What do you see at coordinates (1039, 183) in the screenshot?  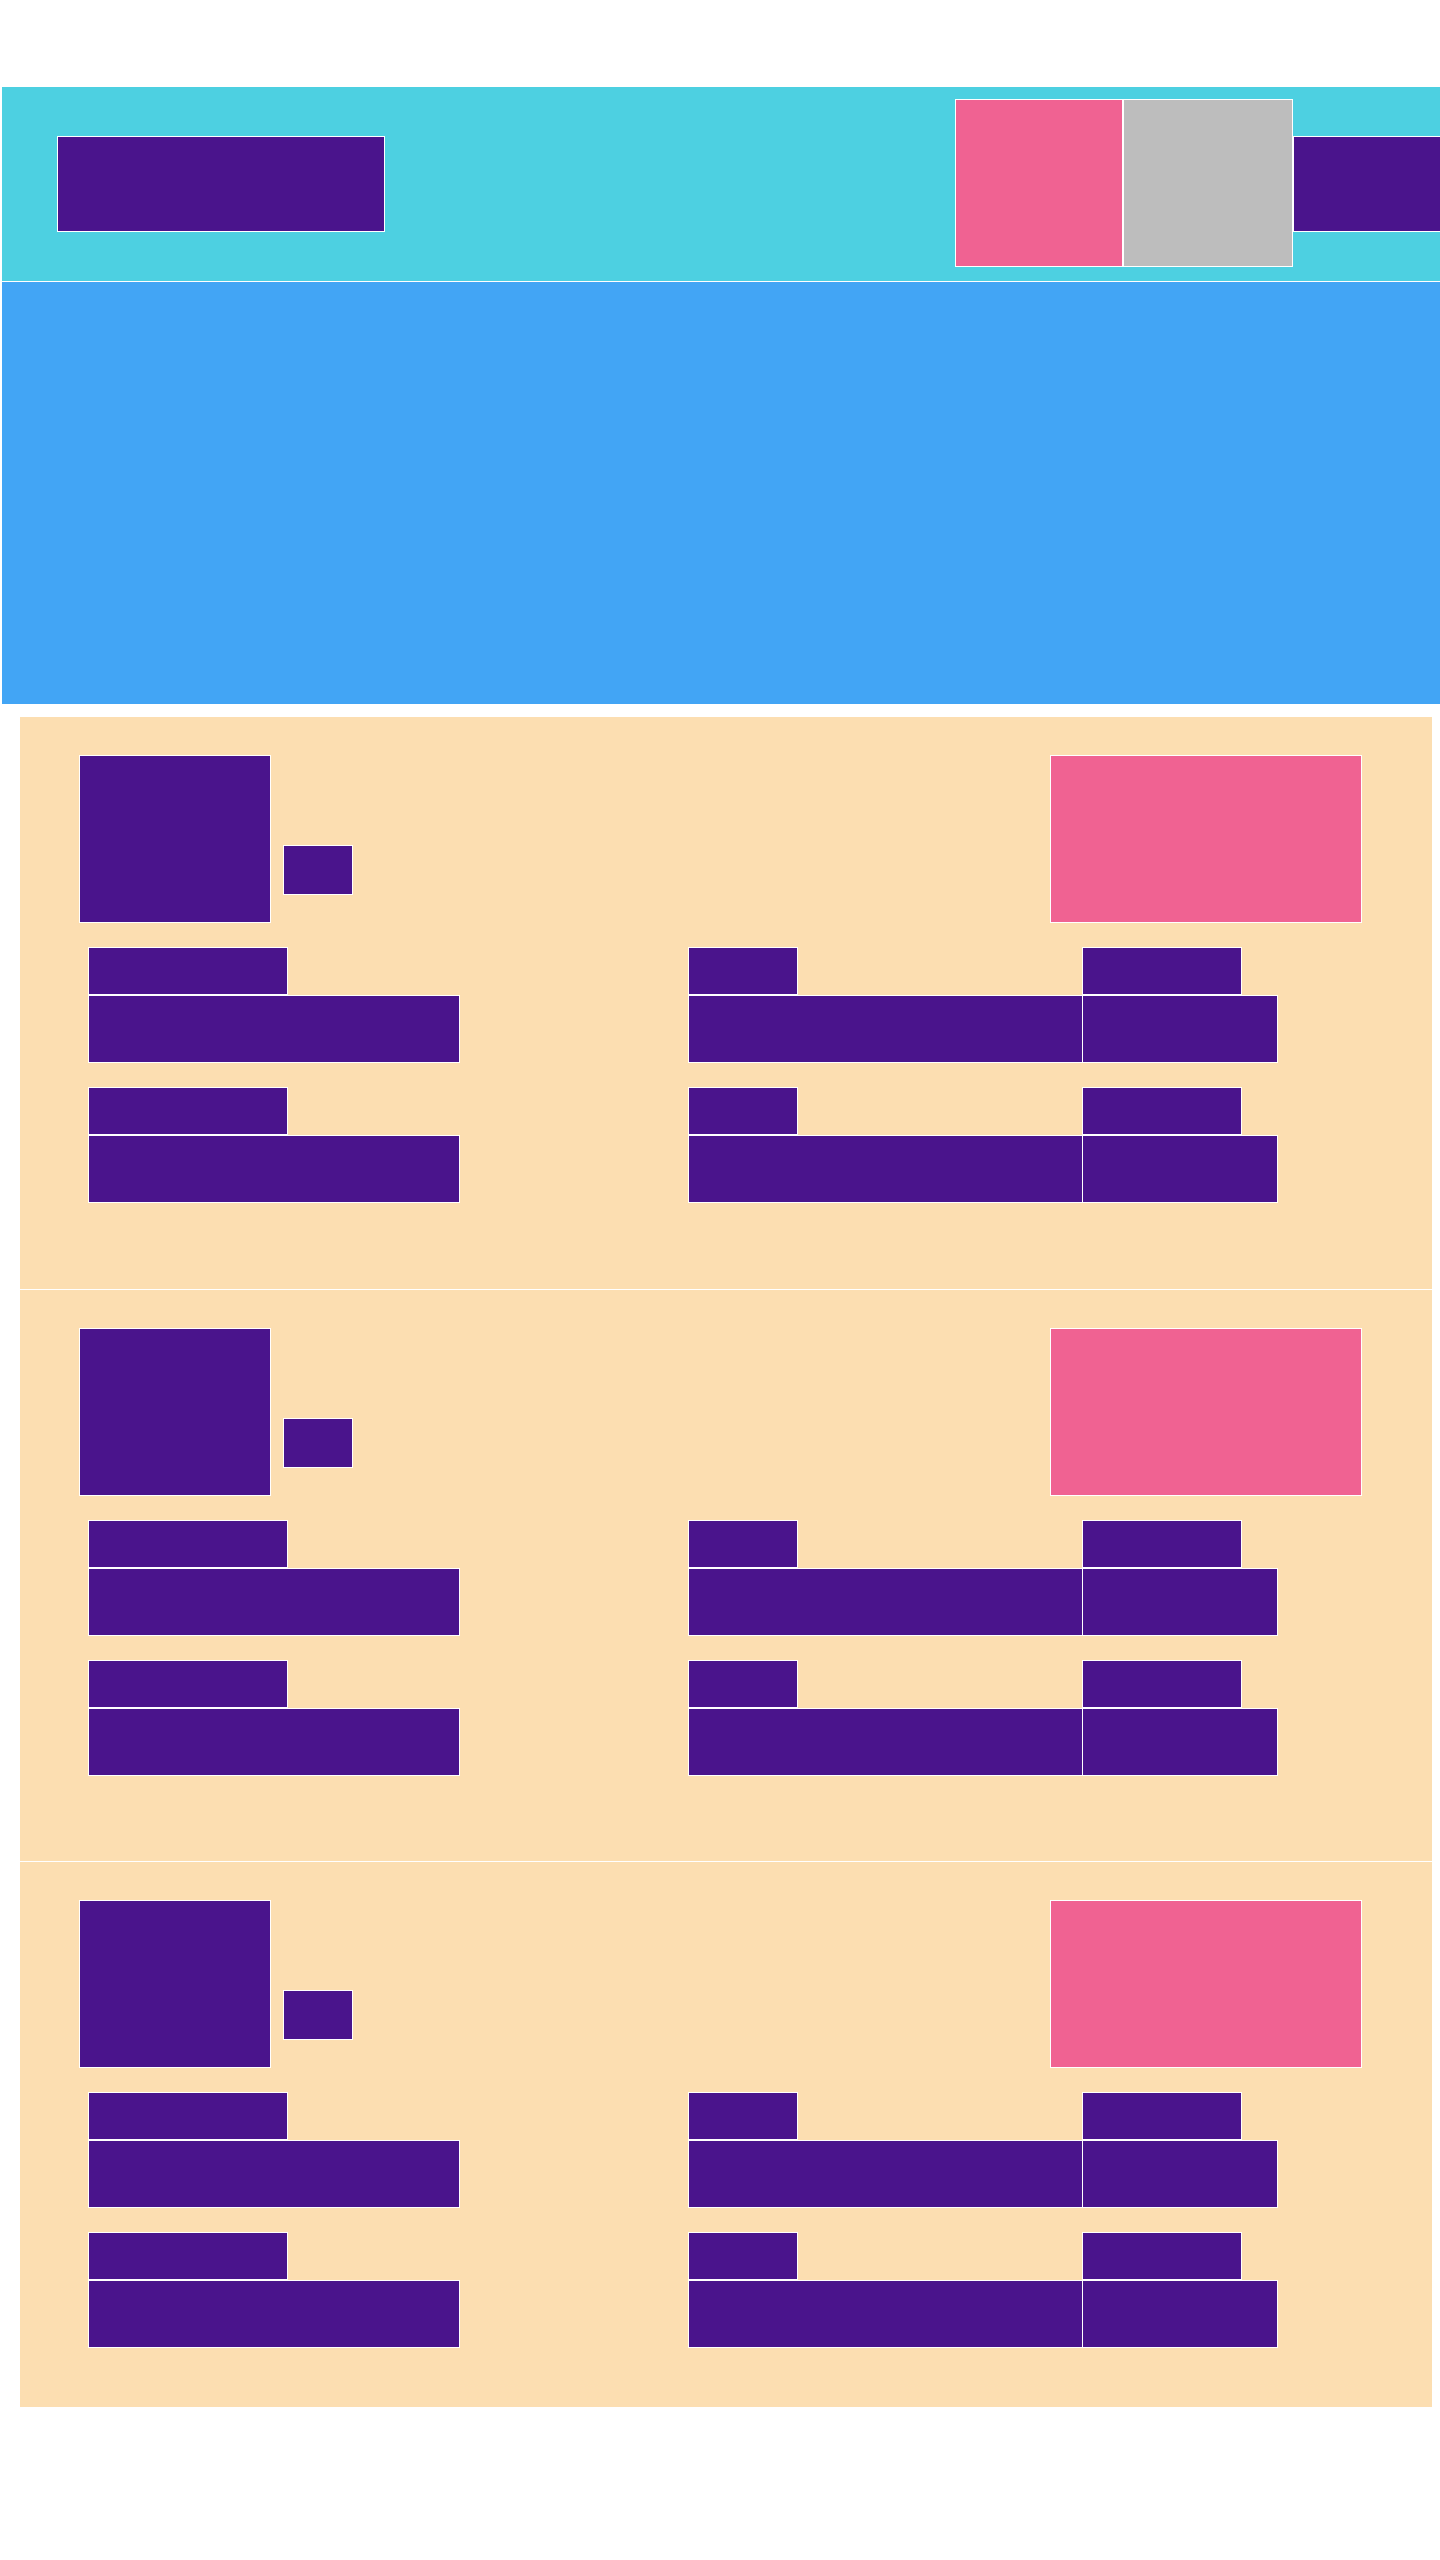 I see `nav-button-primary` at bounding box center [1039, 183].